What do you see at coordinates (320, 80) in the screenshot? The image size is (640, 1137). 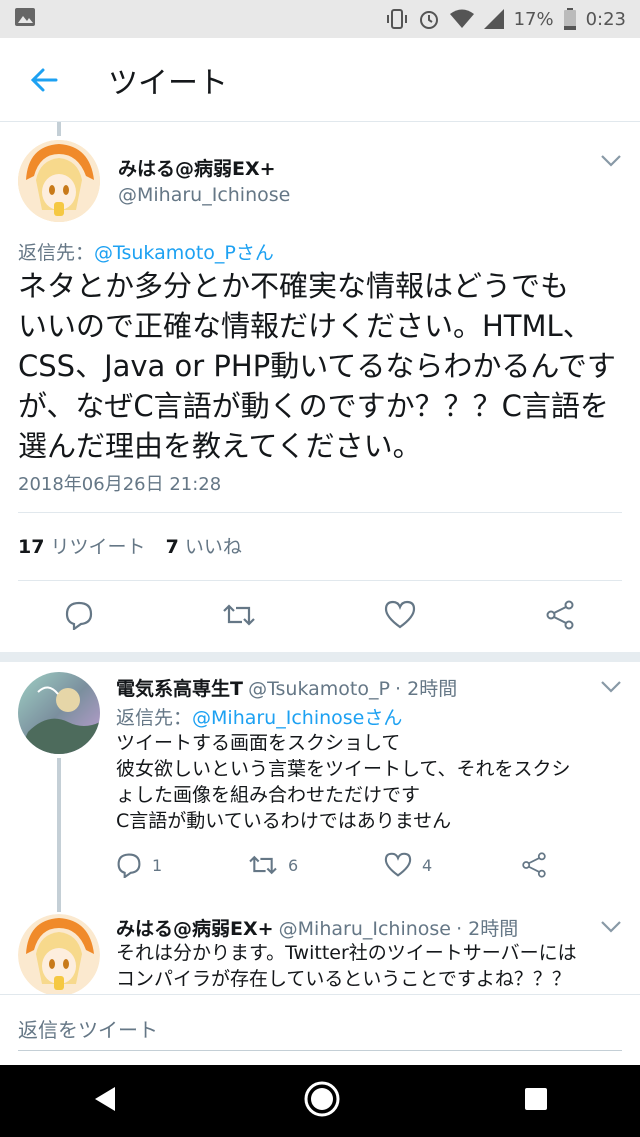 I see `app-bar: ツイート` at bounding box center [320, 80].